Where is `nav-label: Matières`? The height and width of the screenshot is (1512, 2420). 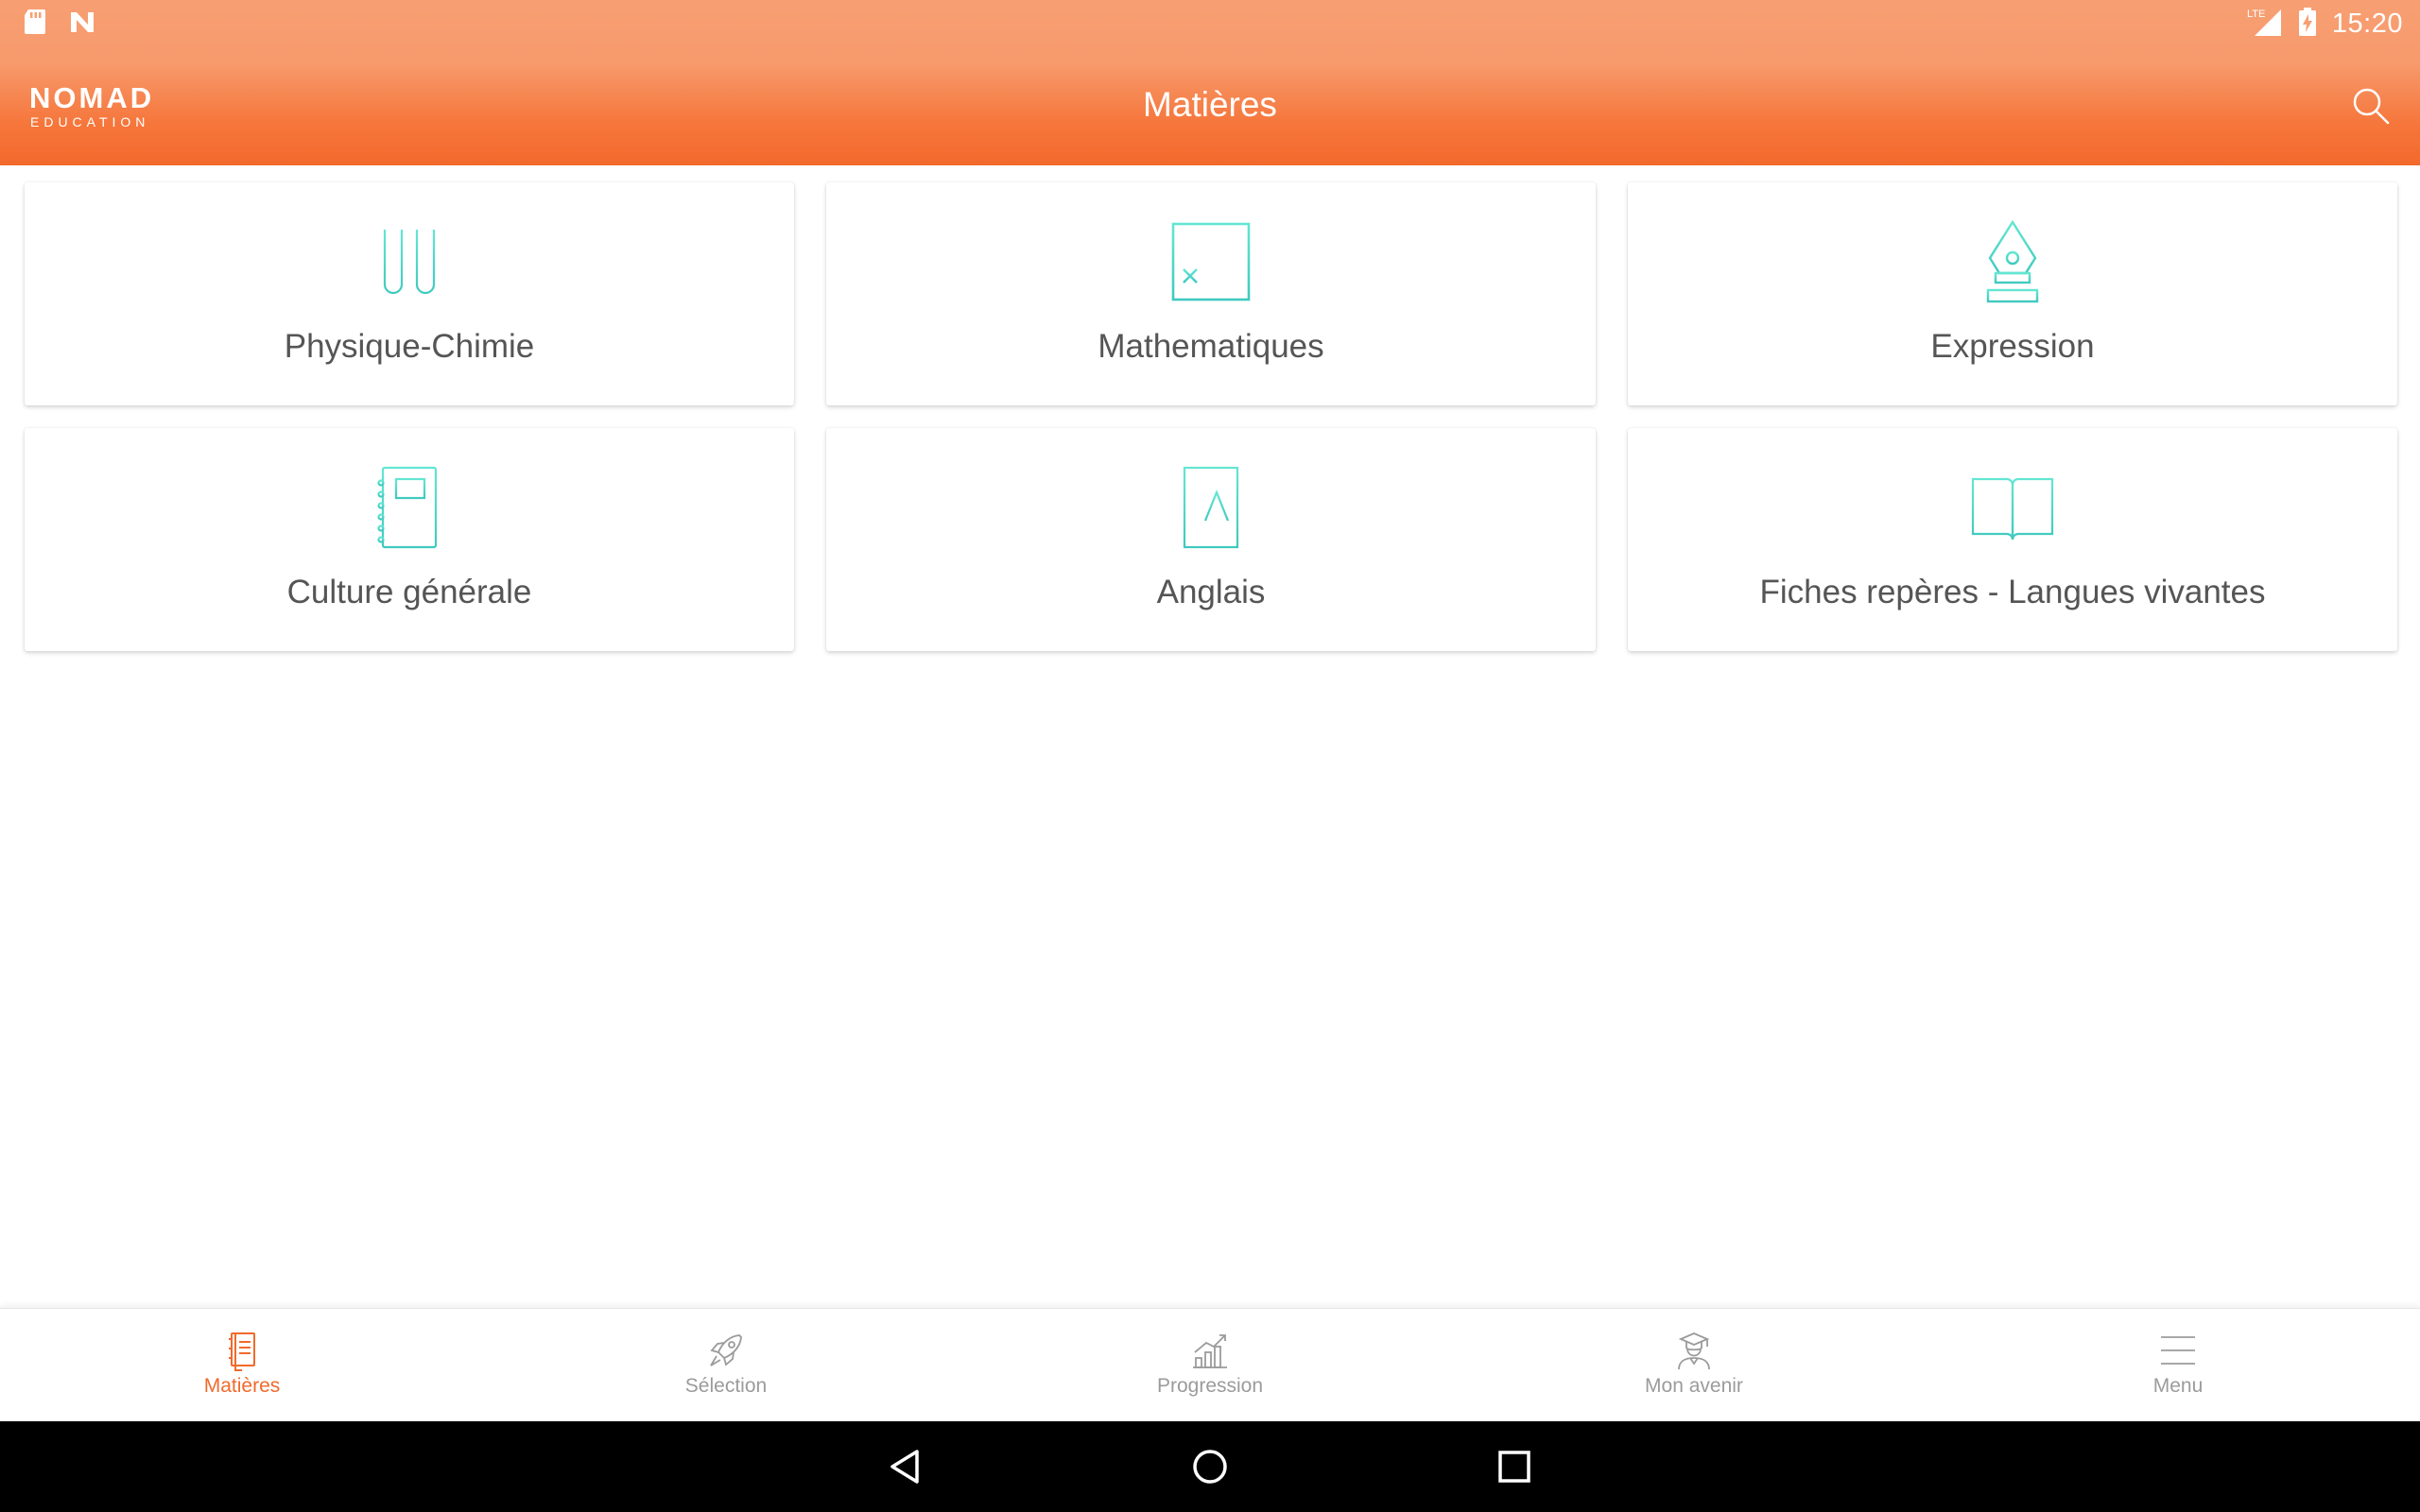
nav-label: Matières is located at coordinates (242, 1386).